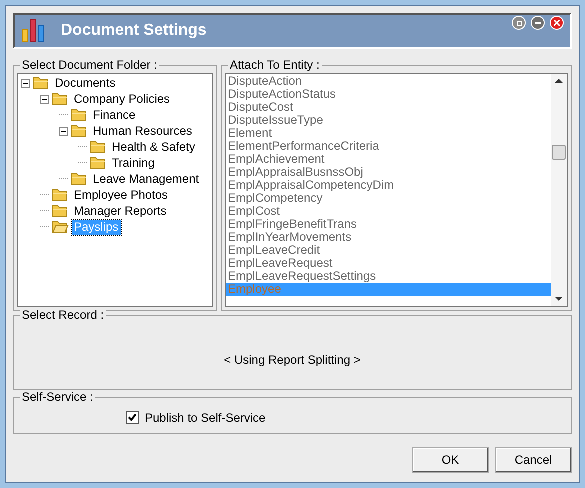 The height and width of the screenshot is (488, 585). What do you see at coordinates (388, 107) in the screenshot?
I see `list-item: DisputeCost` at bounding box center [388, 107].